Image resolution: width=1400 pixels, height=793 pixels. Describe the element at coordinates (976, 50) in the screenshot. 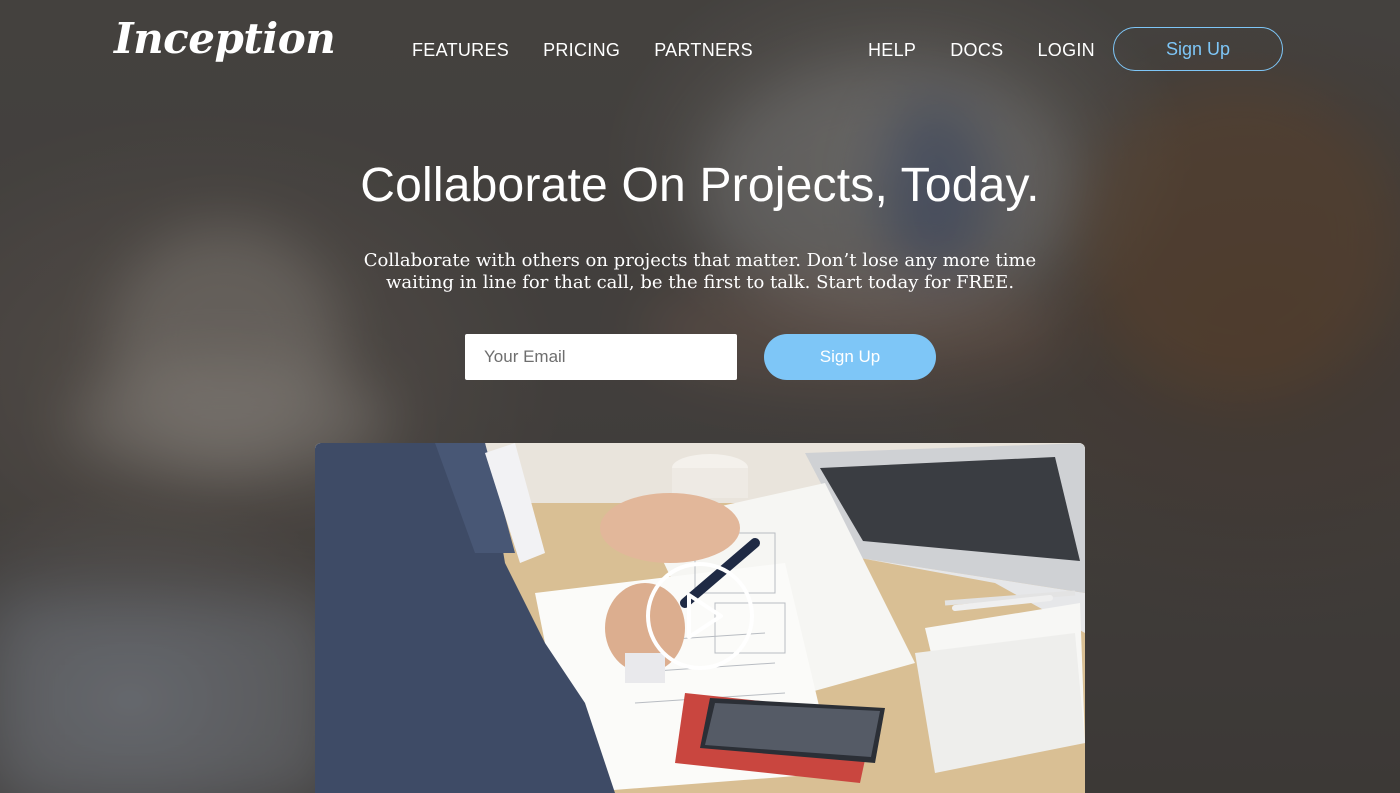

I see `nav-link-docs: DOCS` at that location.